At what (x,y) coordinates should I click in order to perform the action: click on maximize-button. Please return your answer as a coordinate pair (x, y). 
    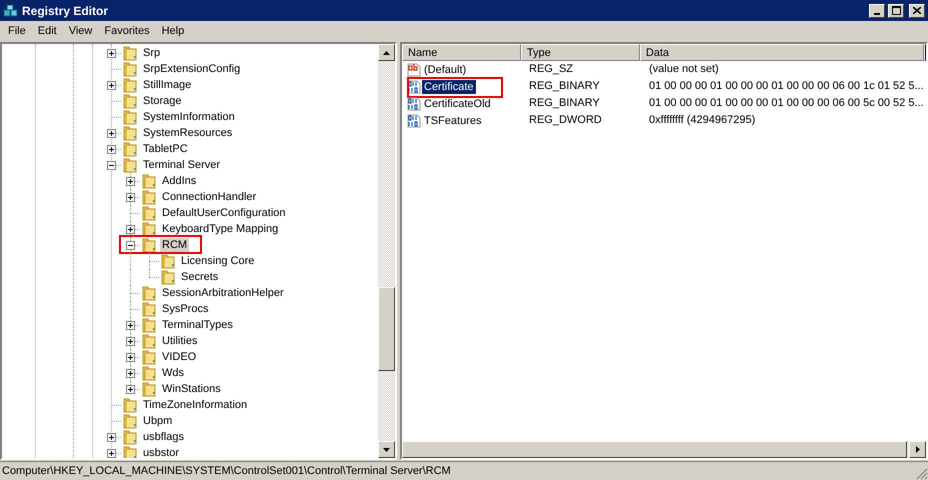
    Looking at the image, I should click on (896, 11).